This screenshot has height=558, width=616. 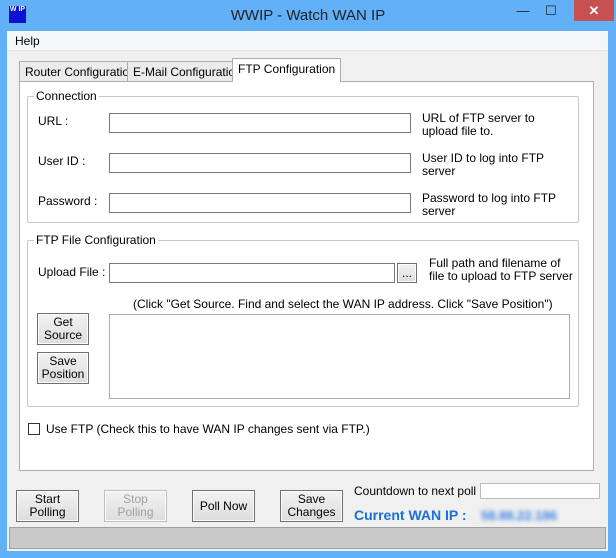 What do you see at coordinates (66, 96) in the screenshot?
I see `connection-legend: Connection` at bounding box center [66, 96].